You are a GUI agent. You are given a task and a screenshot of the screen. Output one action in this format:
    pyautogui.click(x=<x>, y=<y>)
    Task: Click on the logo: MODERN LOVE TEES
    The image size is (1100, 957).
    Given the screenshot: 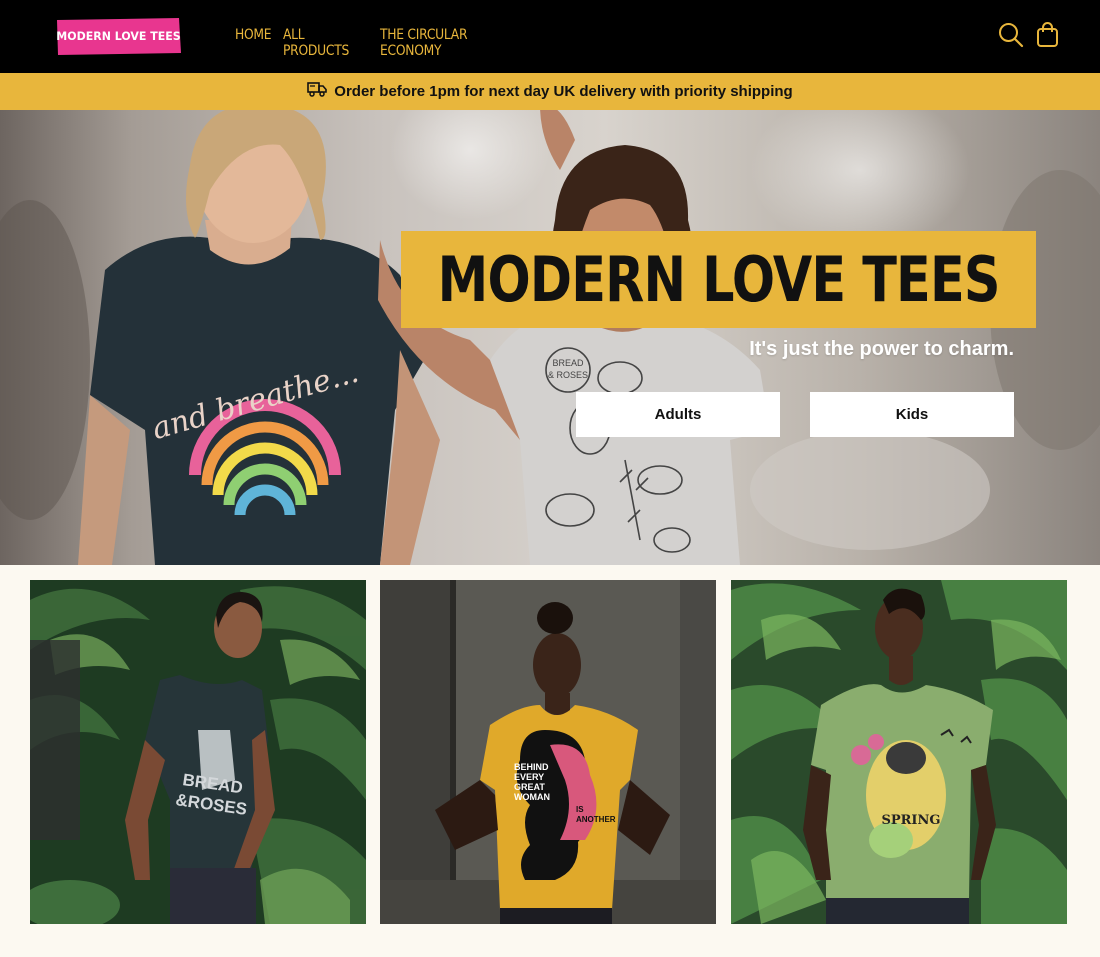 What is the action you would take?
    pyautogui.click(x=118, y=36)
    